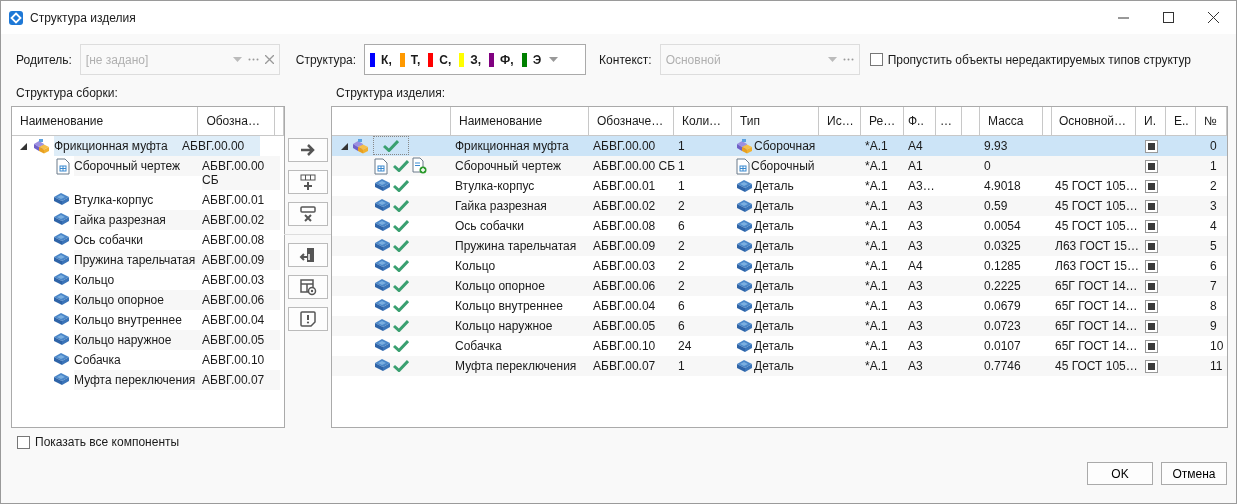  I want to click on table-view-button, so click(308, 287).